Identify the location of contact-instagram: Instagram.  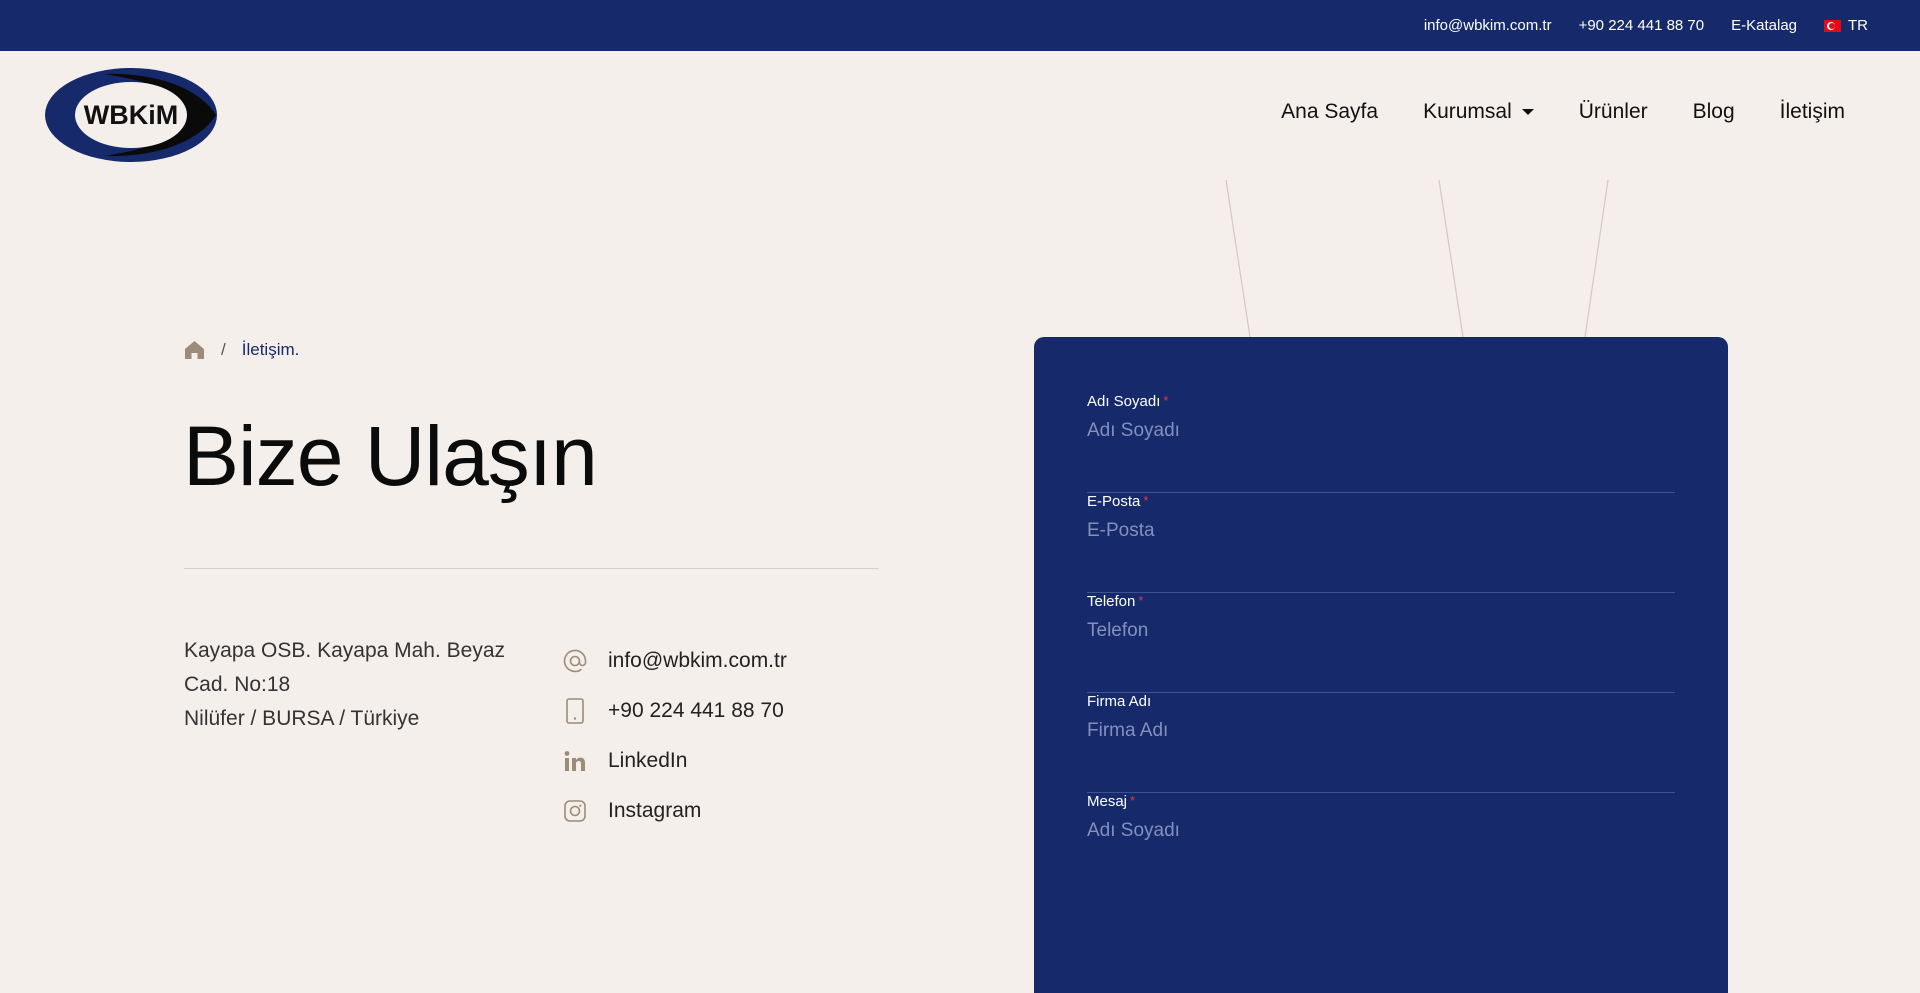
(674, 811).